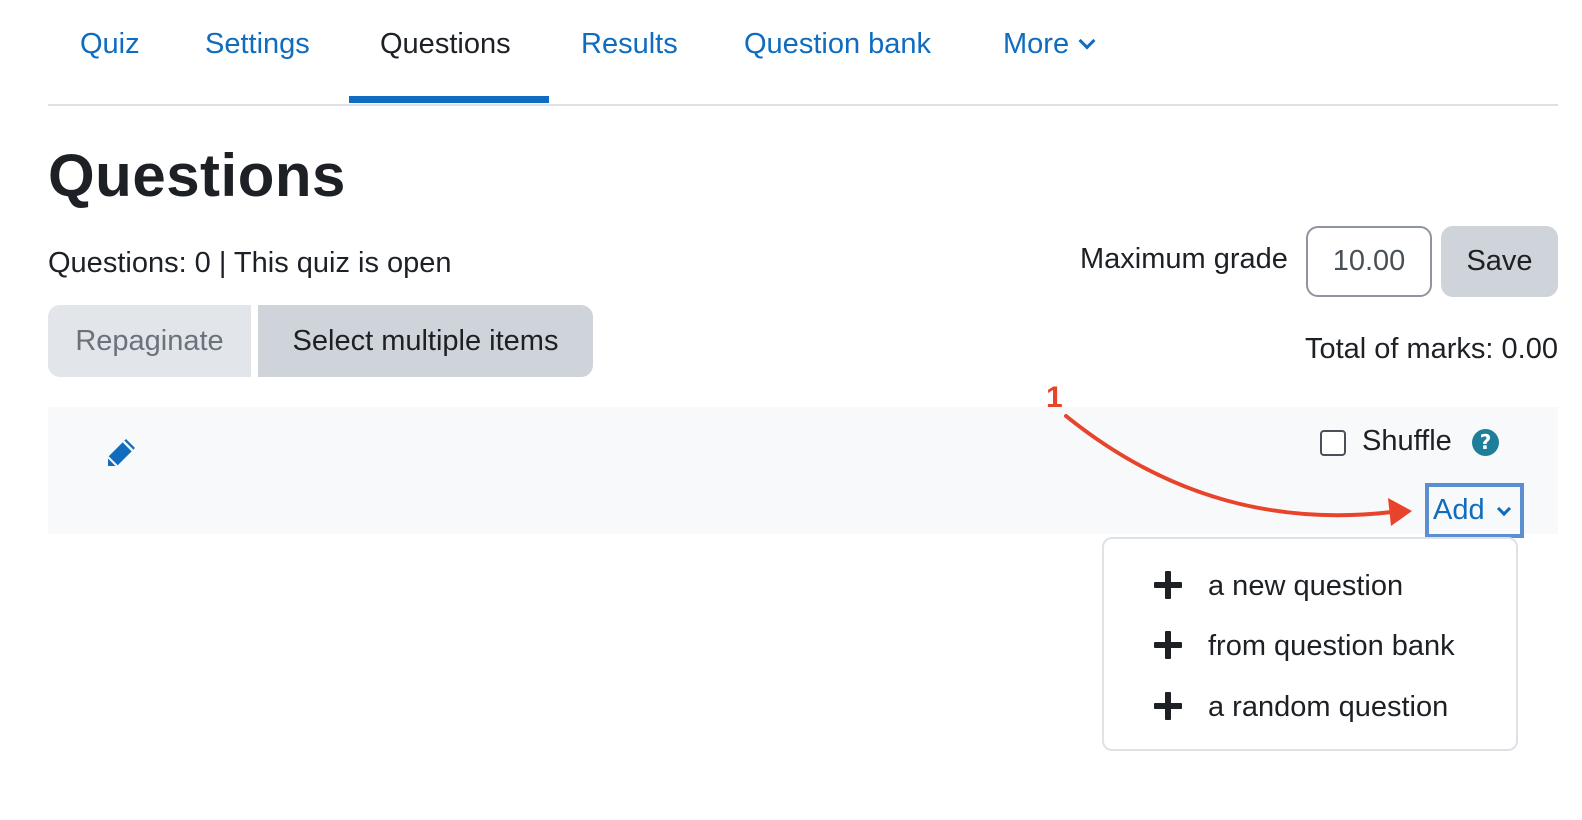  I want to click on quiz-status: Questions: 0 | This quiz is open, so click(250, 263).